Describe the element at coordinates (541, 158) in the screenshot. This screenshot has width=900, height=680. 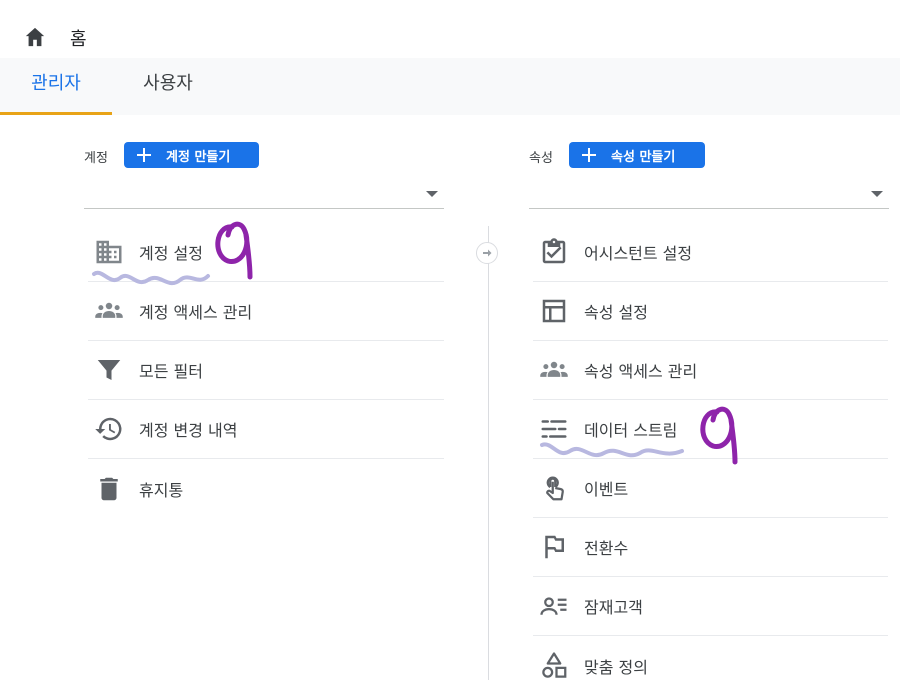
I see `property-heading: 속성` at that location.